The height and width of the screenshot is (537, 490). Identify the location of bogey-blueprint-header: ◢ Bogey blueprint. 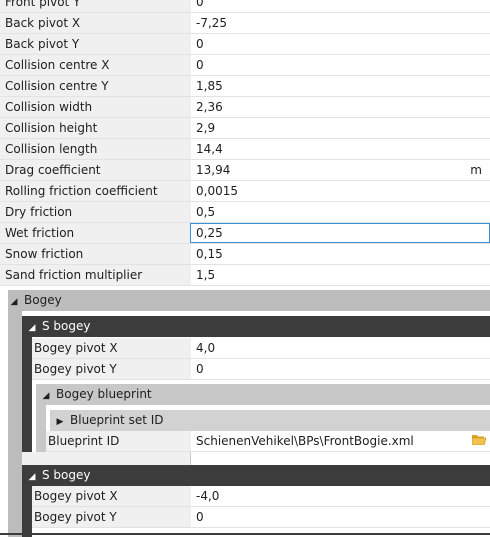
(263, 394).